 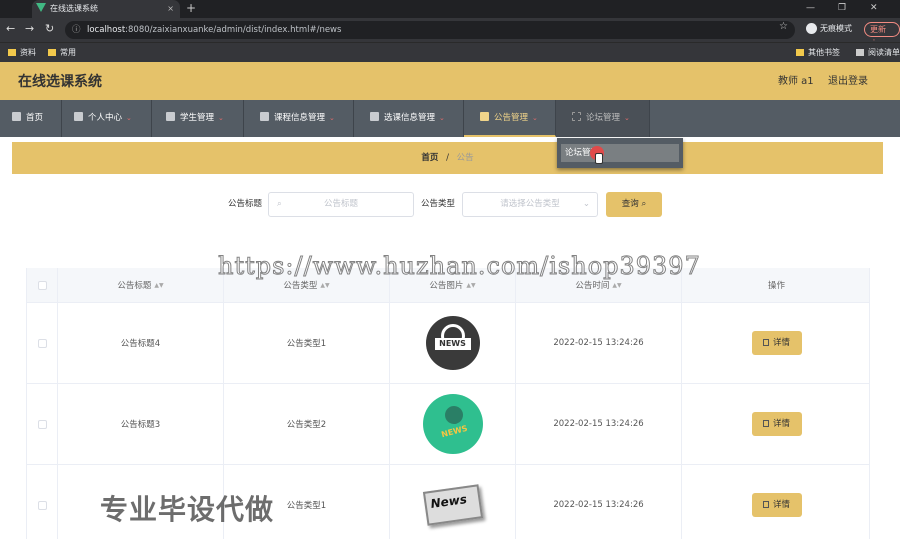 What do you see at coordinates (60, 82) in the screenshot?
I see `app-title: 在线选课系统` at bounding box center [60, 82].